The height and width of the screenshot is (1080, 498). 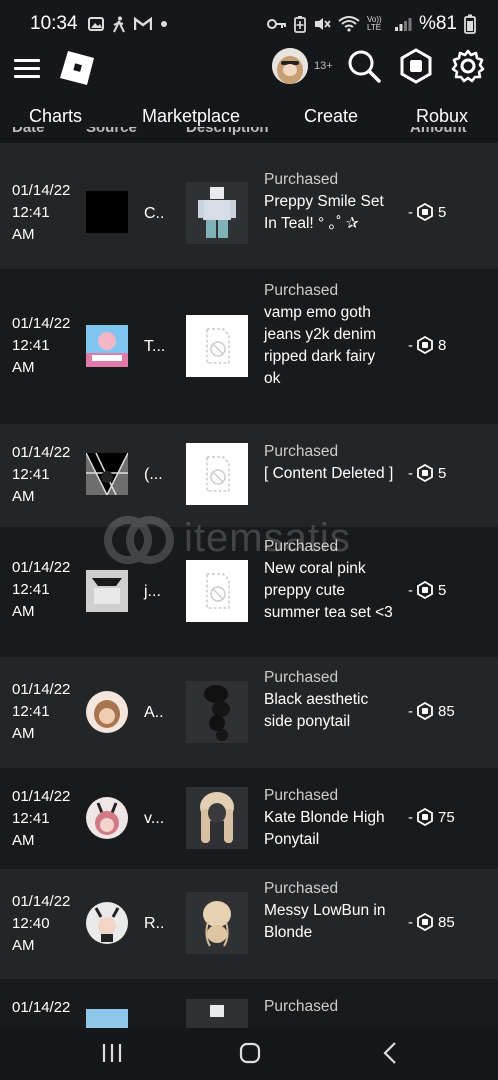 I want to click on amount: - 8, so click(x=427, y=345).